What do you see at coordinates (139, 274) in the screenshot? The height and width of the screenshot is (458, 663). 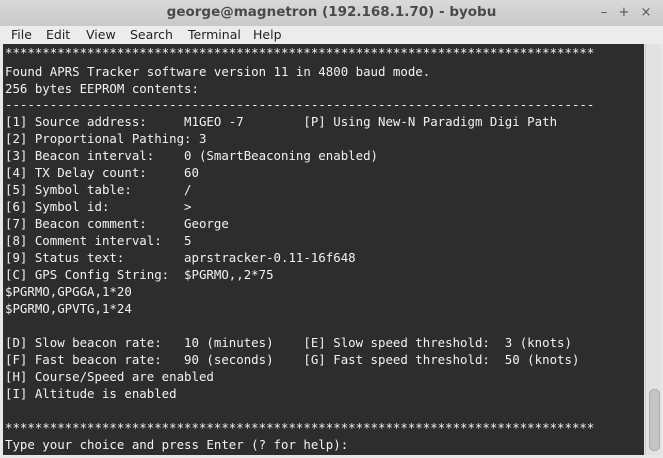 I see `terminal-line: [C] GPS Config String: $PGRMO,,2*75` at bounding box center [139, 274].